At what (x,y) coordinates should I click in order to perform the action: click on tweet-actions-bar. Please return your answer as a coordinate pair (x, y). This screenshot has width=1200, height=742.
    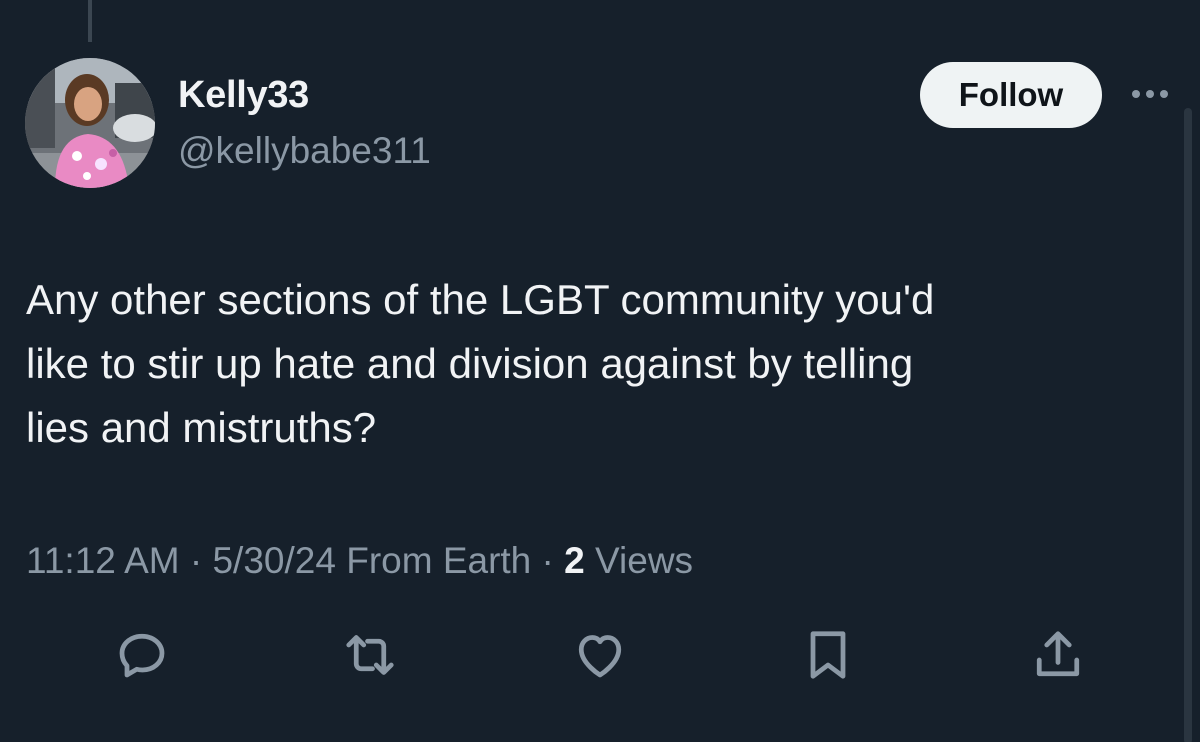
    Looking at the image, I should click on (600, 660).